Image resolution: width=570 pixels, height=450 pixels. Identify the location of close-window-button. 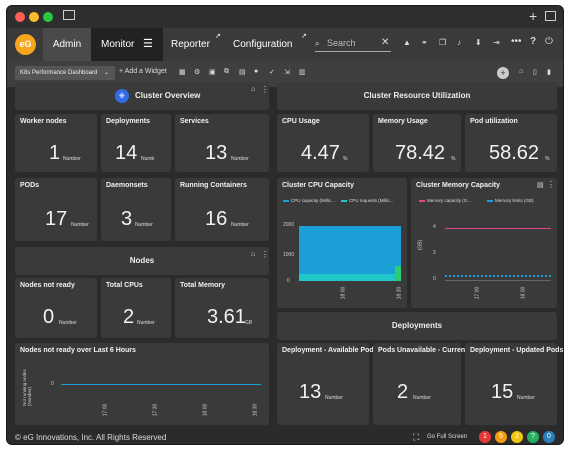
(20, 17).